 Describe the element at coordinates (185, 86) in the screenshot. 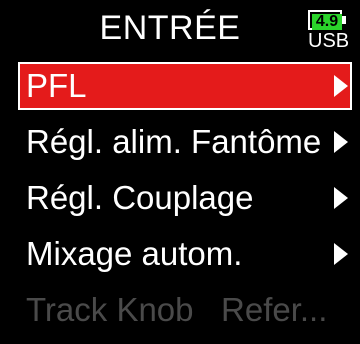

I see `menu-item-pfl: PFL` at that location.